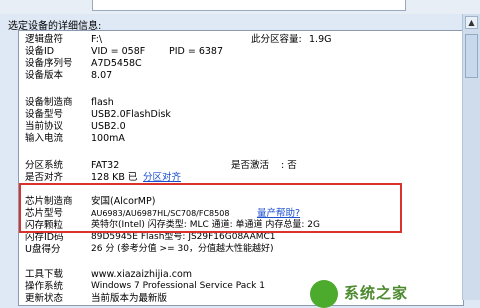  Describe the element at coordinates (44, 286) in the screenshot. I see `label-os: 操作系统` at that location.